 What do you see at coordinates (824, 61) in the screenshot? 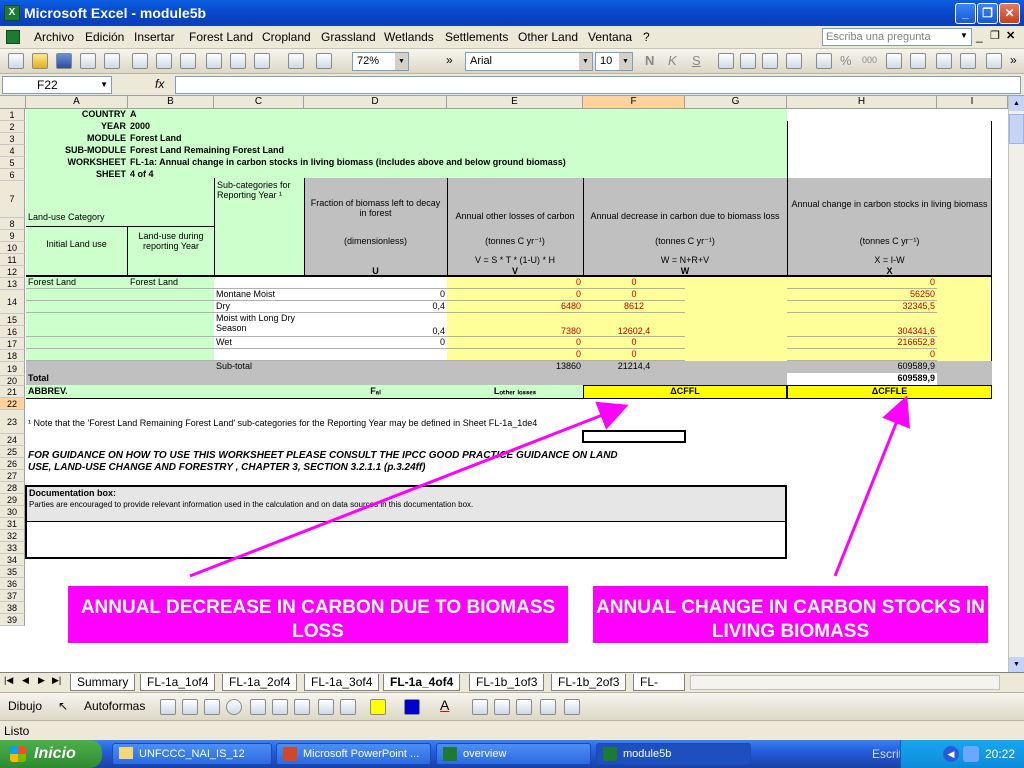
I see `currency-icon` at bounding box center [824, 61].